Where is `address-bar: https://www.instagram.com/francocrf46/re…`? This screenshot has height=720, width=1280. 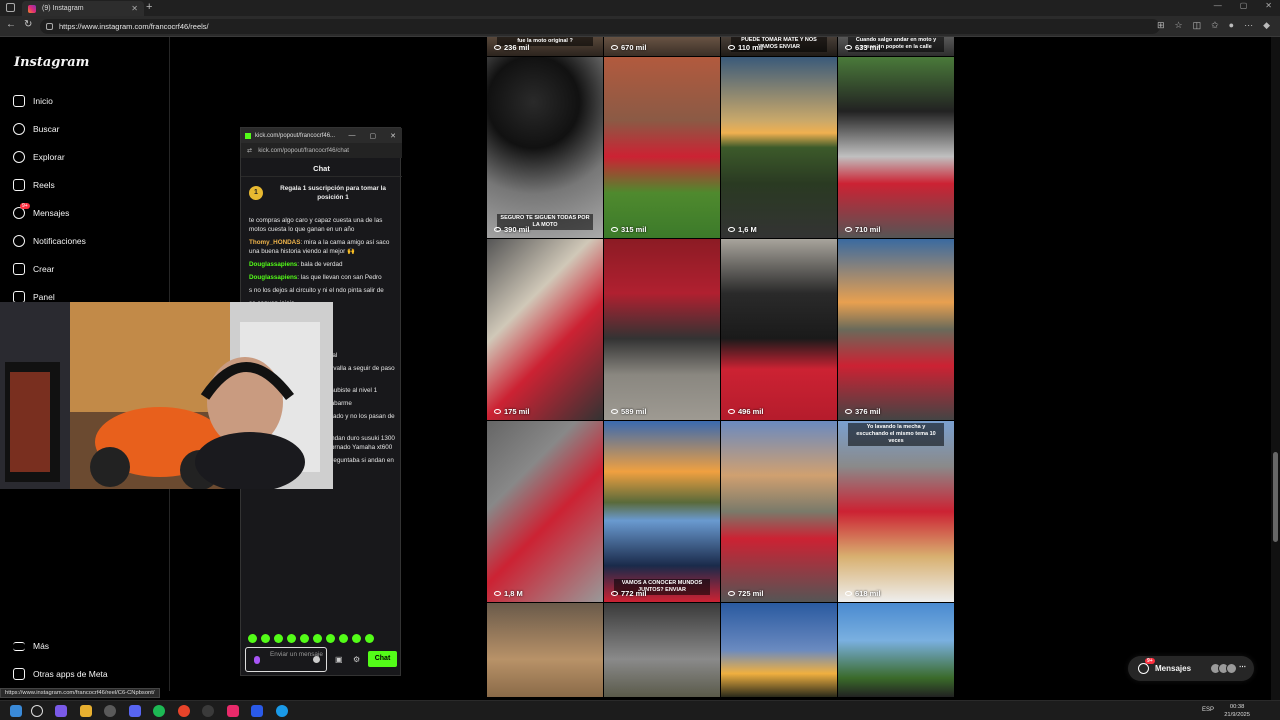
address-bar: https://www.instagram.com/francocrf46/re… is located at coordinates (600, 26).